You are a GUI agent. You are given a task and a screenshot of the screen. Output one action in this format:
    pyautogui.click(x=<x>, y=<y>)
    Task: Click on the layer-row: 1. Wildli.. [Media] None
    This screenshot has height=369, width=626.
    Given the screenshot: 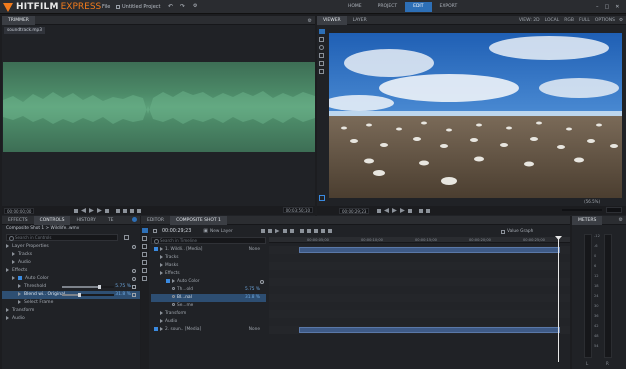 What is the action you would take?
    pyautogui.click(x=208, y=250)
    